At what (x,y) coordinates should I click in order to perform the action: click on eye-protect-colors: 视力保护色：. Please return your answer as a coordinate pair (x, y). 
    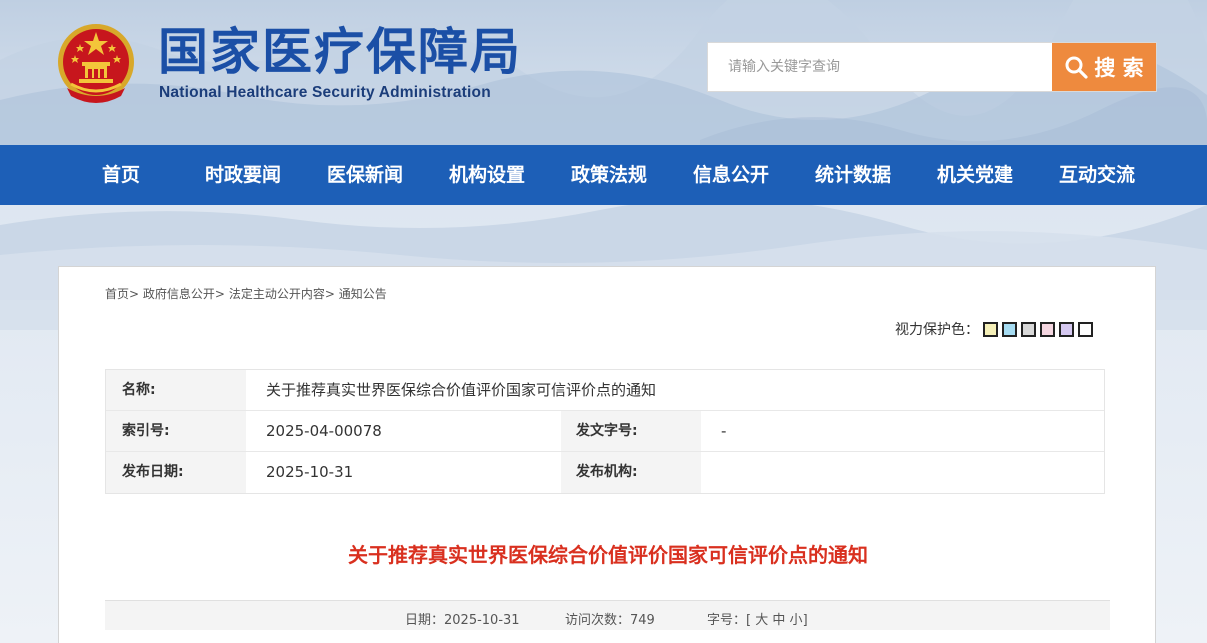
    Looking at the image, I should click on (994, 329).